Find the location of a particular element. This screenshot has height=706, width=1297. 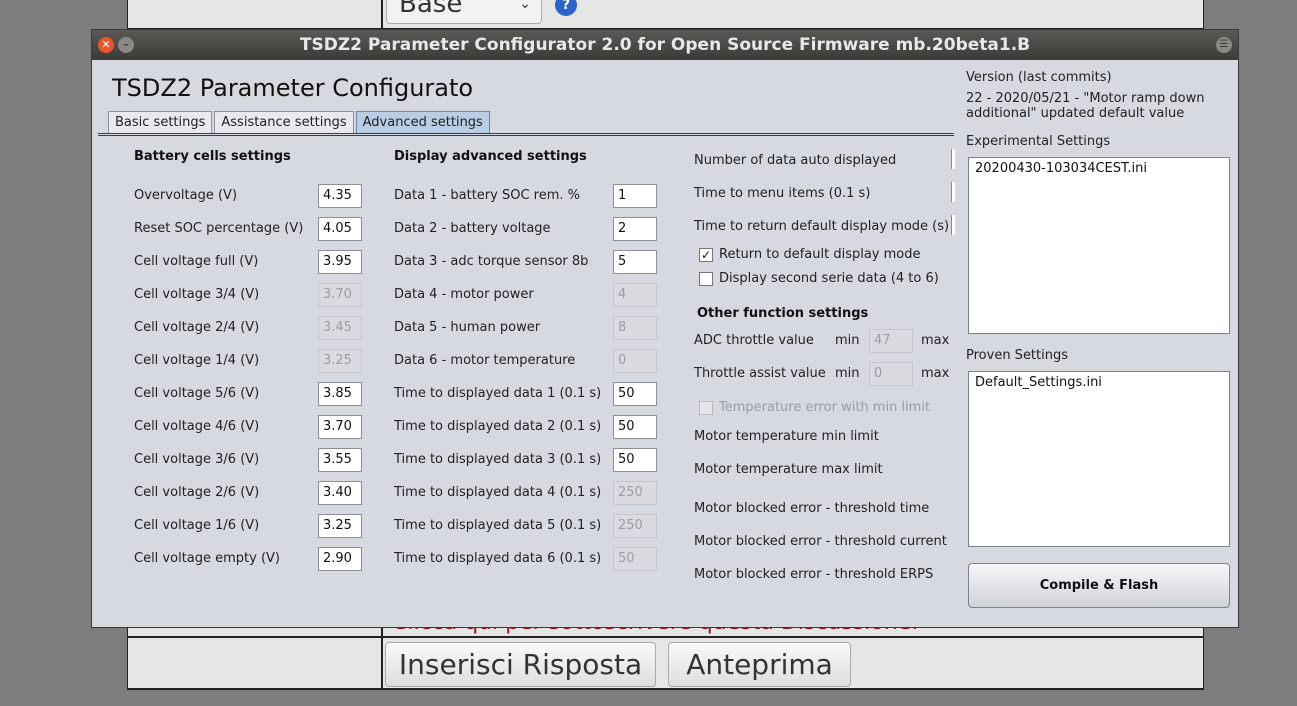

return-default-label: Return to default display mode is located at coordinates (820, 254).